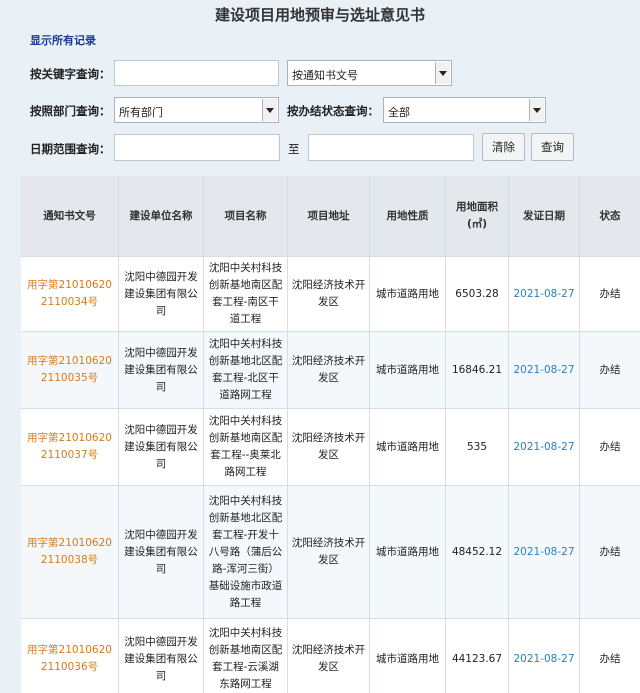 The image size is (640, 693). I want to click on project-cell: 沈阳中关村科技创新基地北区配套工程-北区干道路网工程, so click(246, 370).